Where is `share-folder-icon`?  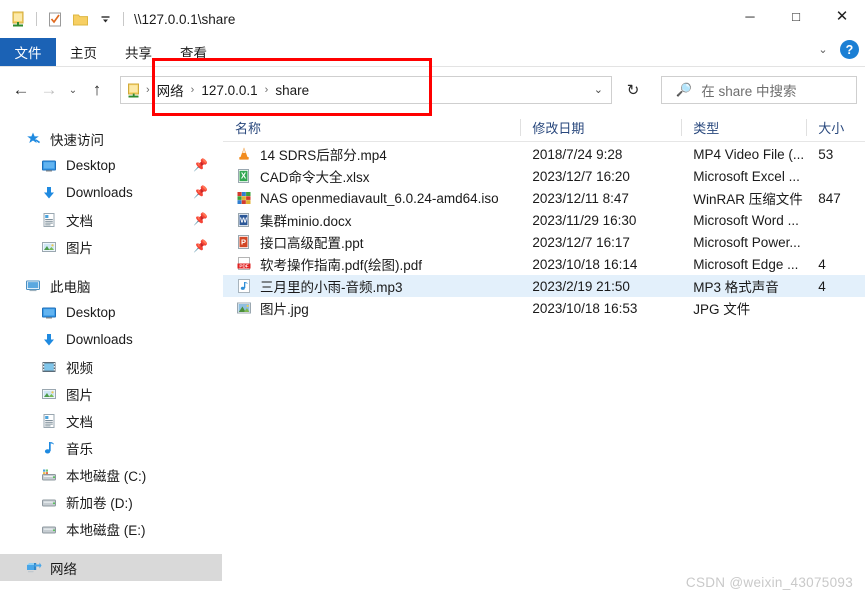
share-folder-icon is located at coordinates (18, 19).